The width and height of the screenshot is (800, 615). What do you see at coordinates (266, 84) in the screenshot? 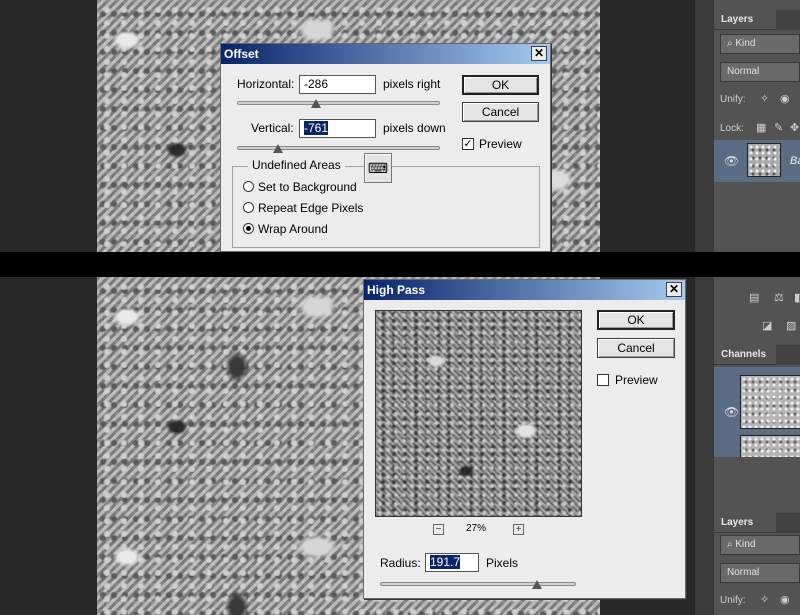
I see `horizontal-label: Horizontal:` at bounding box center [266, 84].